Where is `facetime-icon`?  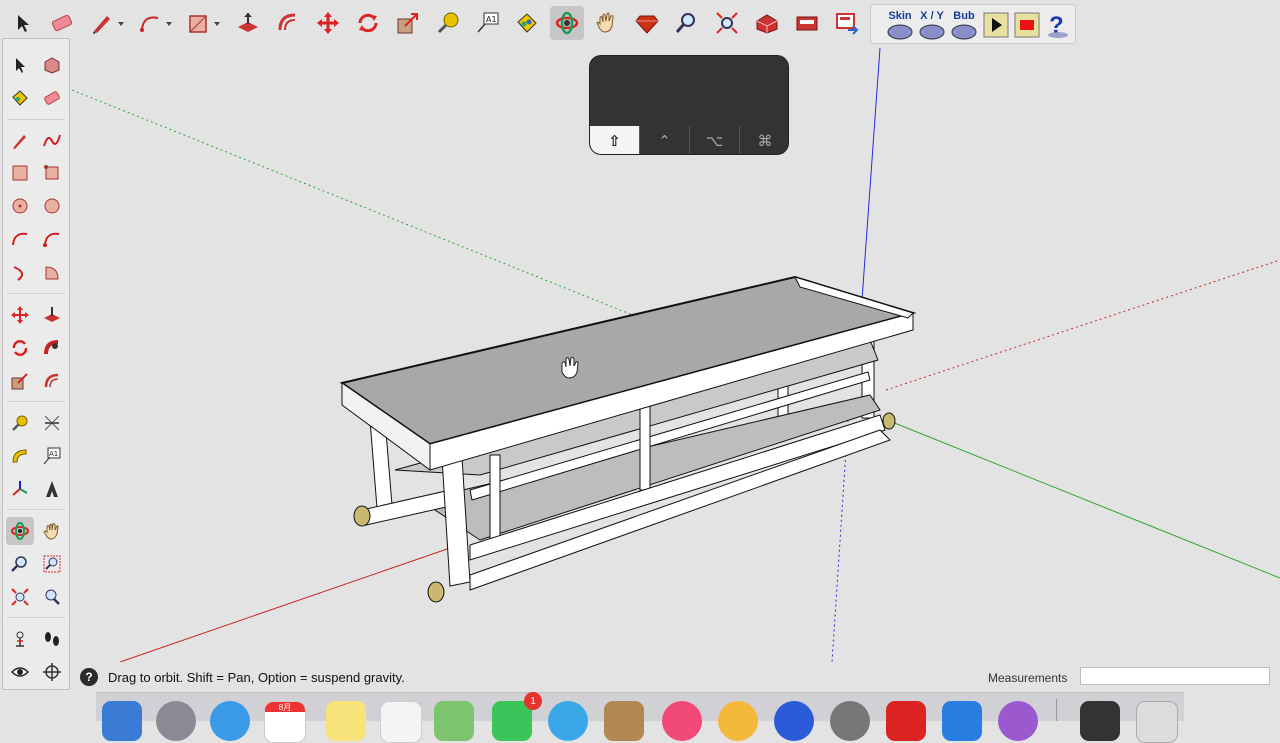 facetime-icon is located at coordinates (568, 721).